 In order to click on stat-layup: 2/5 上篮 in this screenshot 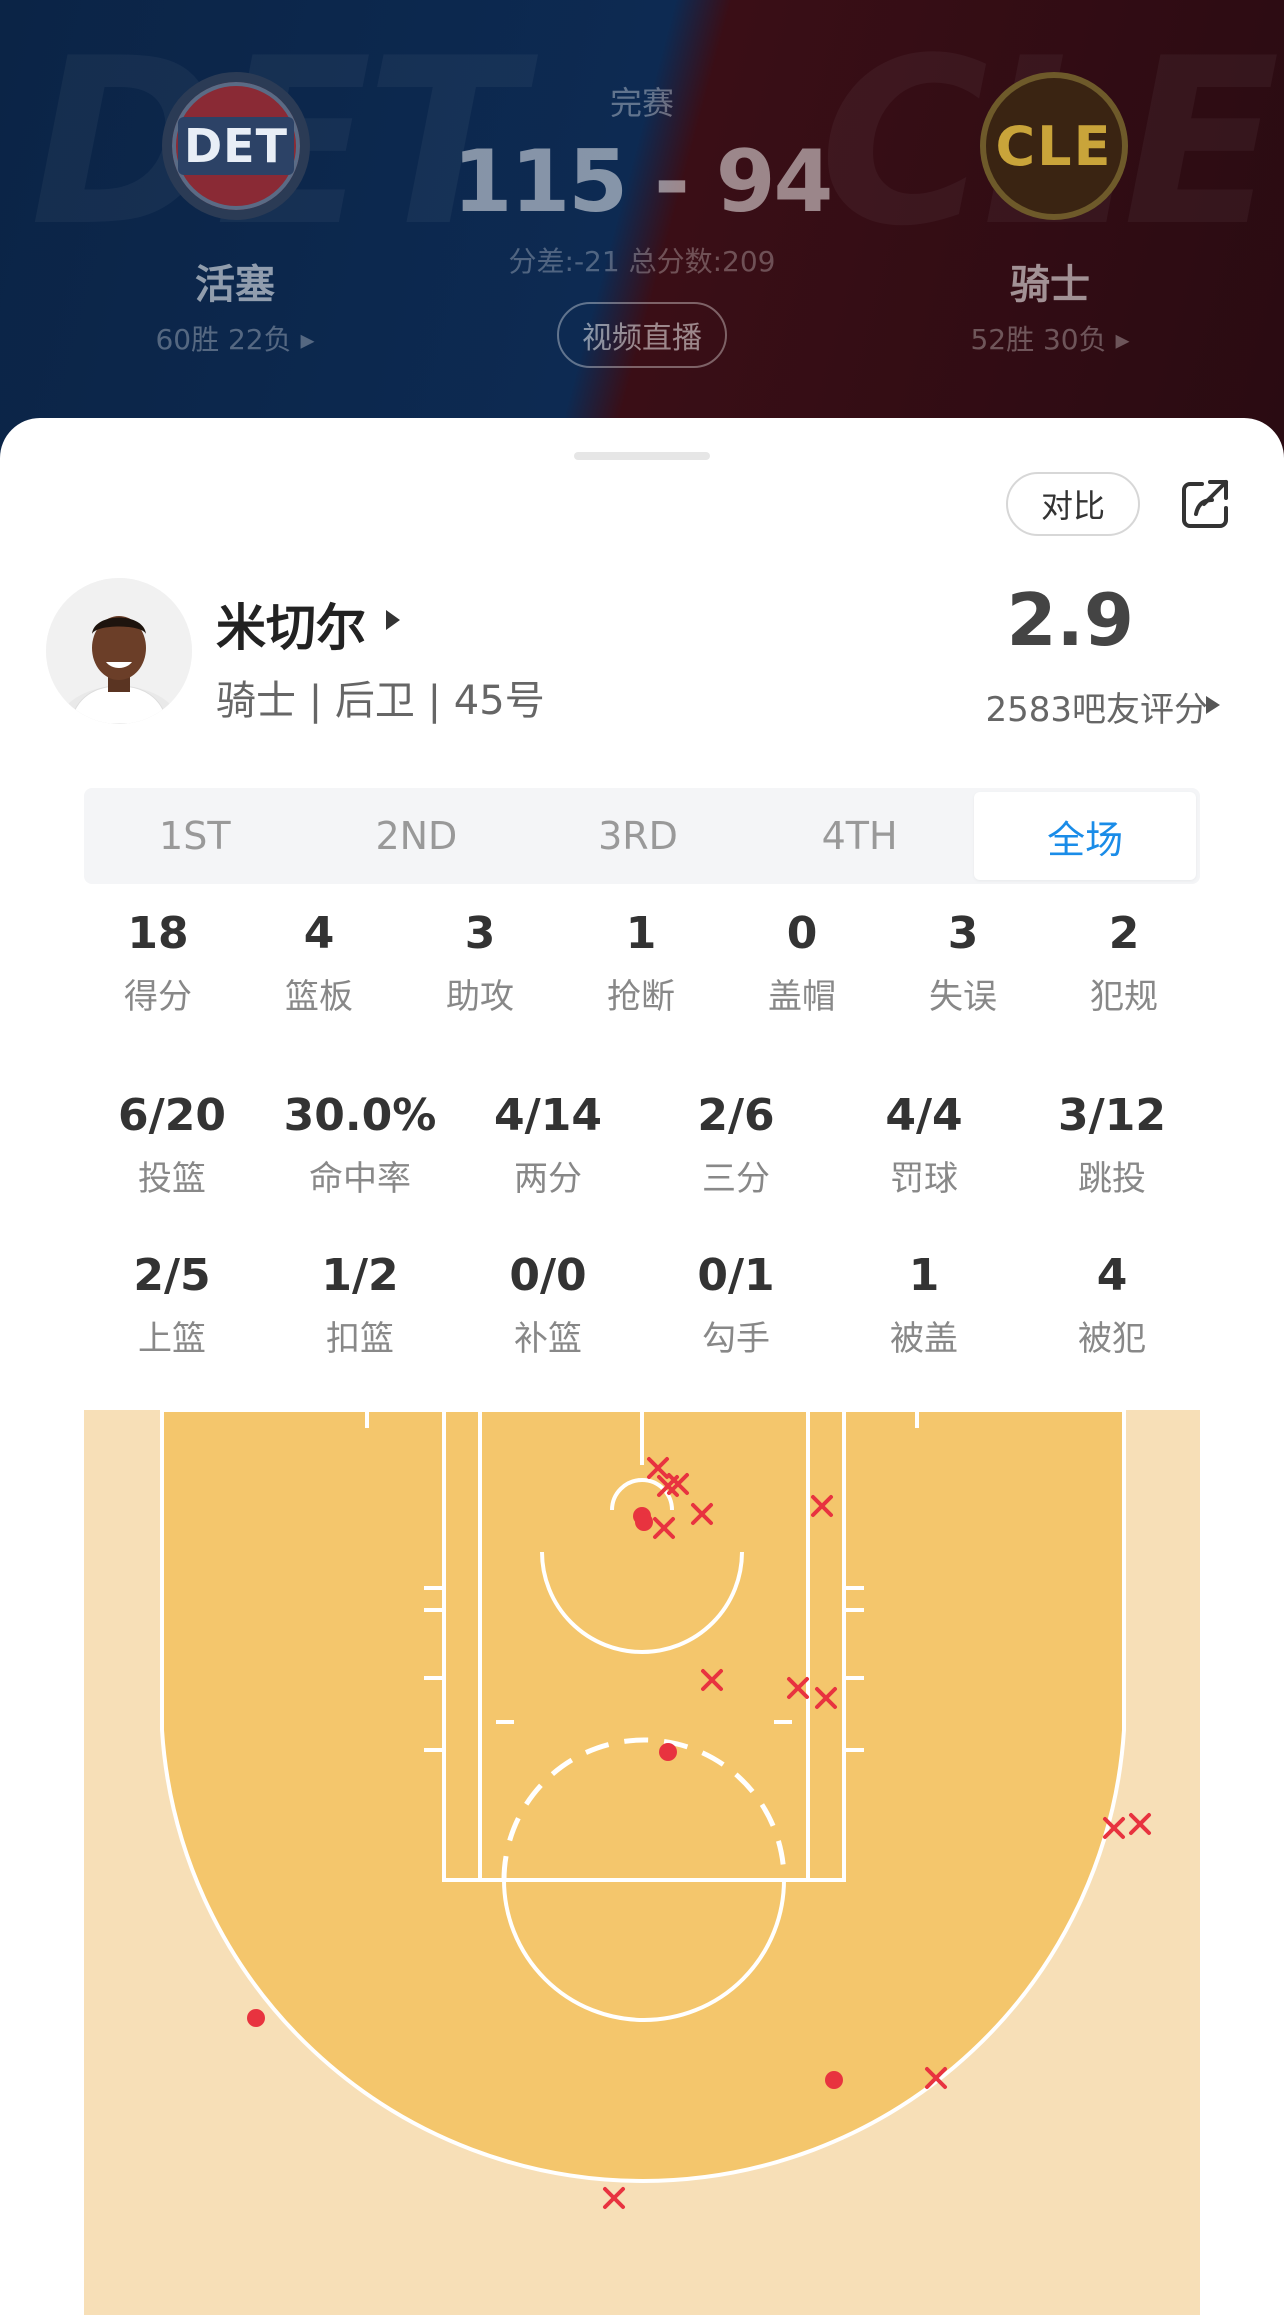, I will do `click(172, 1305)`.